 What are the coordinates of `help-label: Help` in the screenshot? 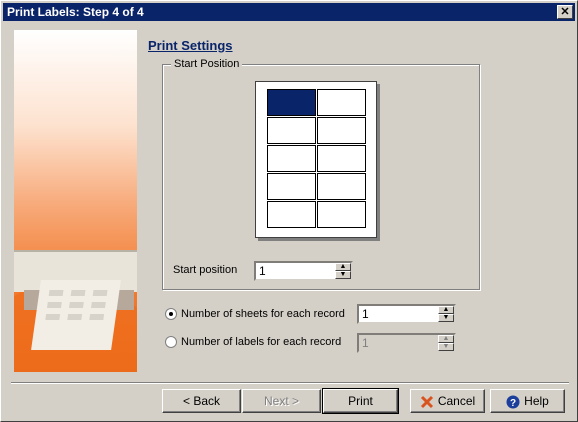 It's located at (536, 401).